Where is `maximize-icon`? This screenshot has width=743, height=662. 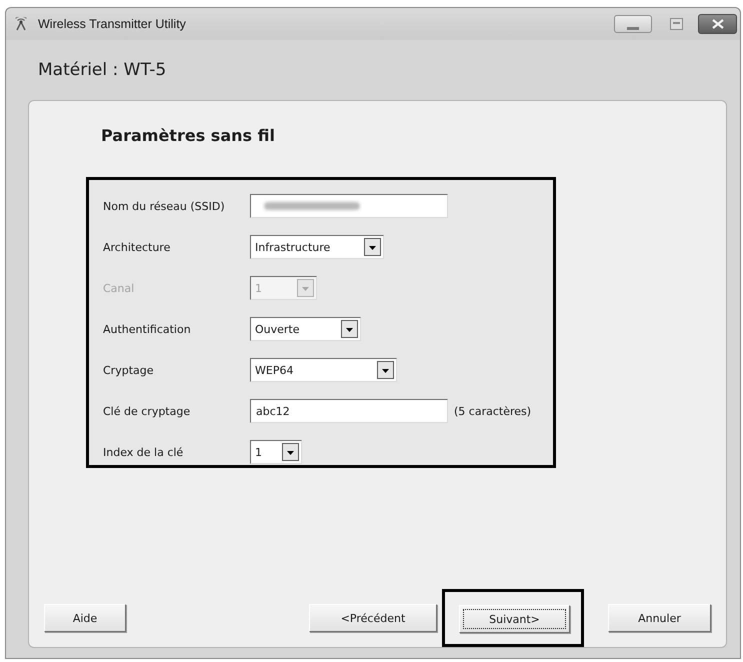 maximize-icon is located at coordinates (676, 24).